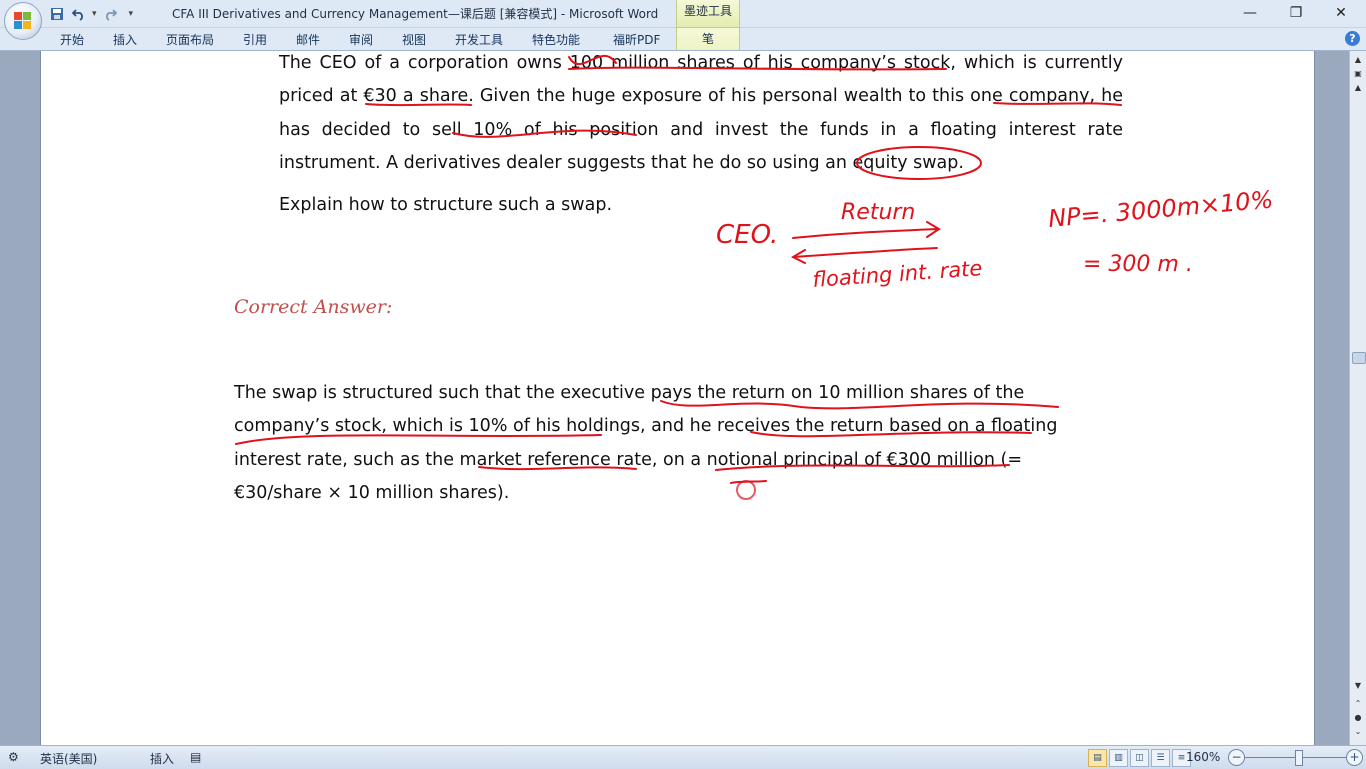 The height and width of the screenshot is (769, 1366). I want to click on tab-developer: 开发工具, so click(479, 39).